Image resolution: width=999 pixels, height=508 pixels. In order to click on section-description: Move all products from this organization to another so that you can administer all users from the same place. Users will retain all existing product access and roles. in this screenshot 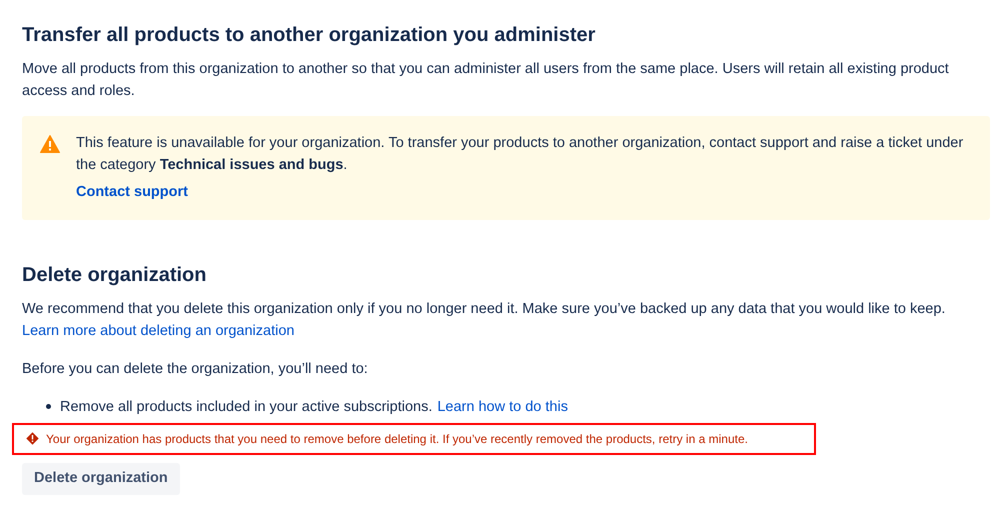, I will do `click(486, 80)`.